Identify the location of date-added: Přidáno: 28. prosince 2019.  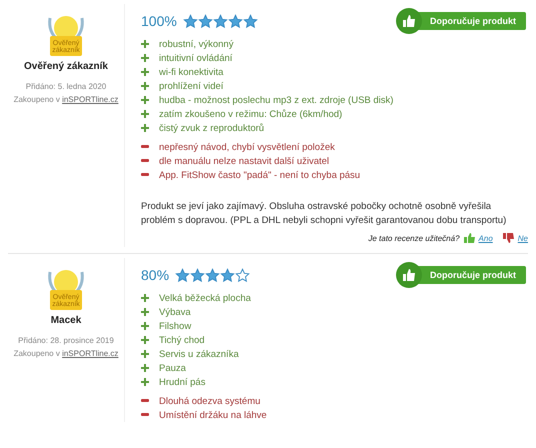
(66, 341).